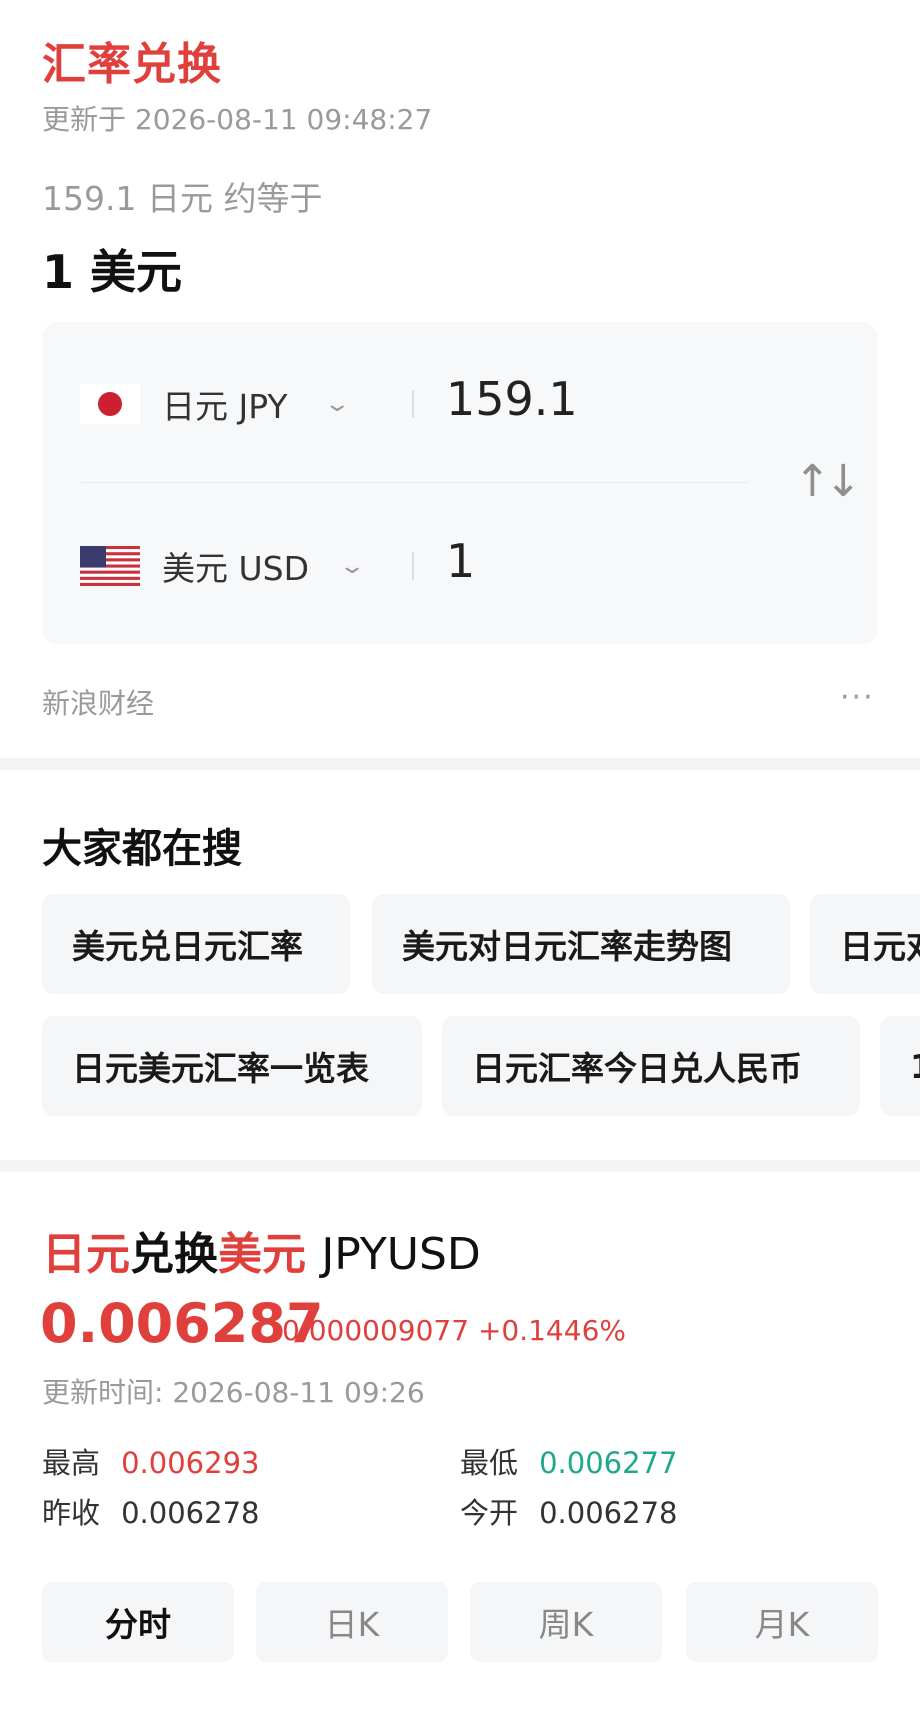  I want to click on price-change: 0.000009077 +0.1446%, so click(454, 1330).